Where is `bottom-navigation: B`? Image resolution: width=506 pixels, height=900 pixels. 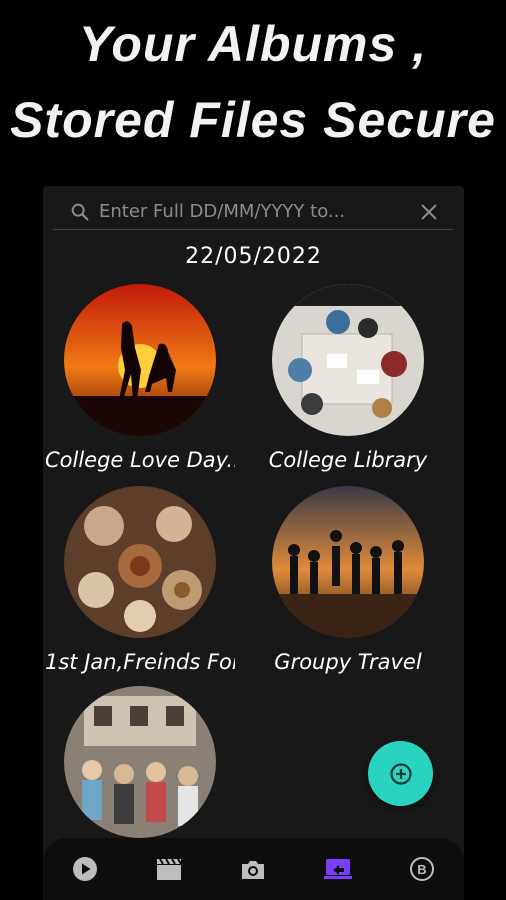 bottom-navigation: B is located at coordinates (253, 869).